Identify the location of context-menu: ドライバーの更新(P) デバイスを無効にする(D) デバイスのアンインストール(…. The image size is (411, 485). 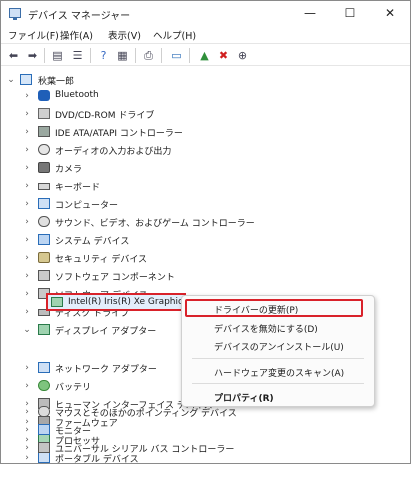
(278, 351).